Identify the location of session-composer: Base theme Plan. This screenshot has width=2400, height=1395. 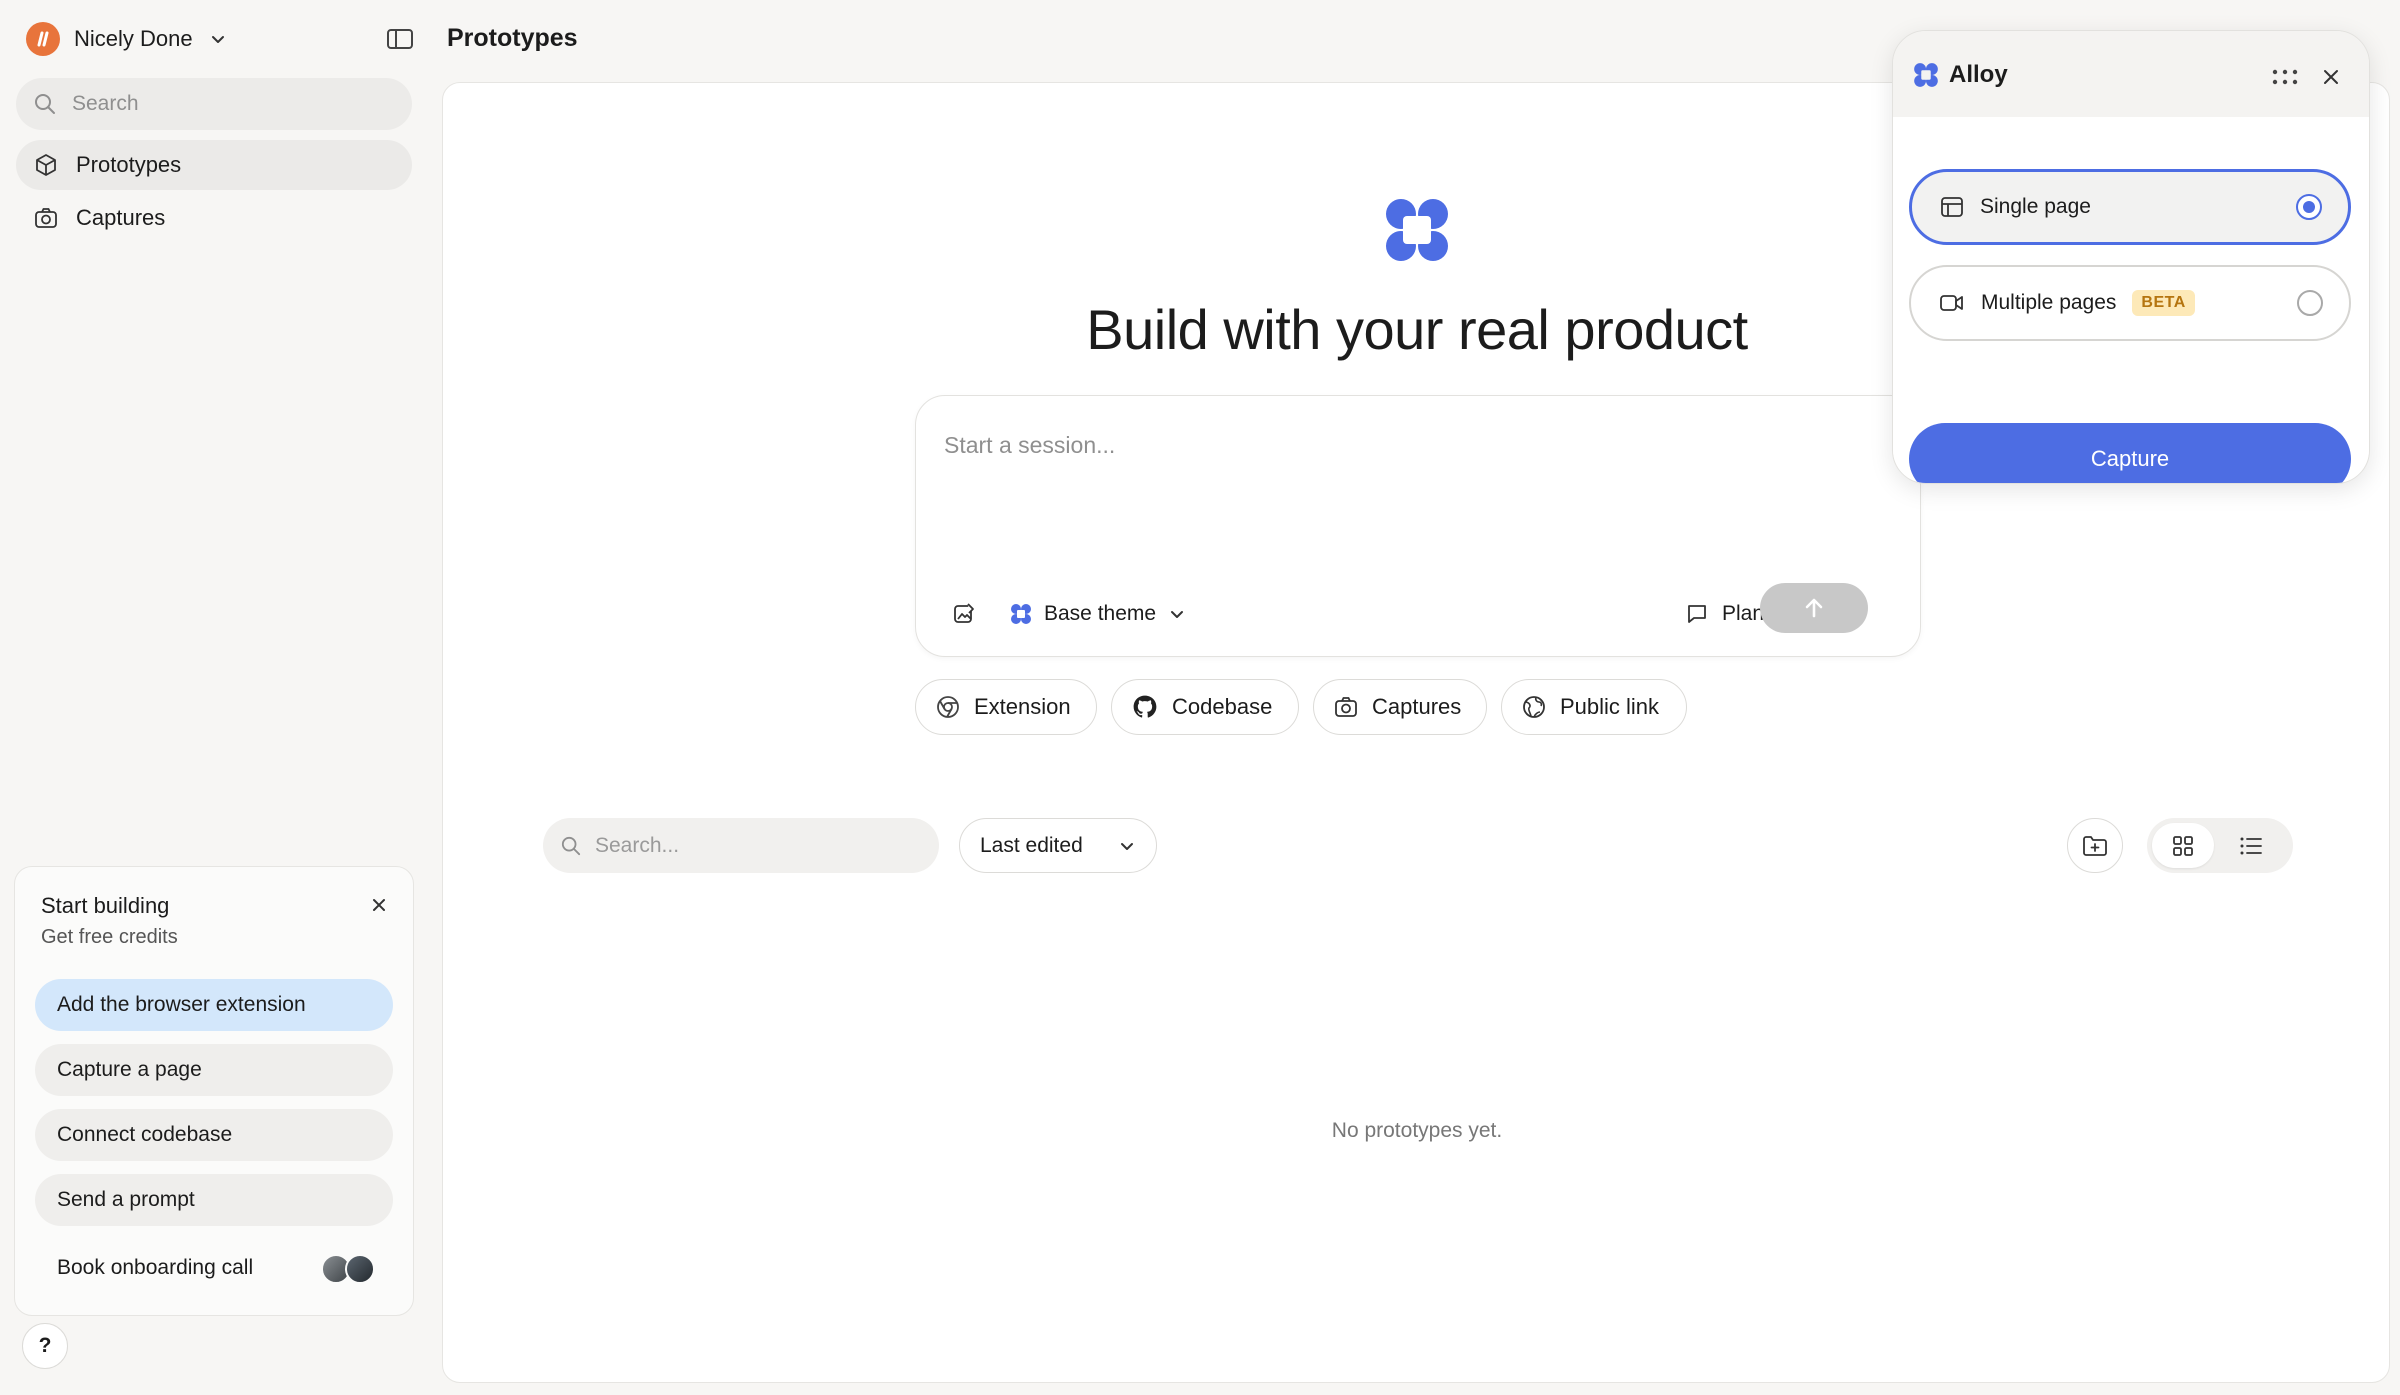
(1418, 526).